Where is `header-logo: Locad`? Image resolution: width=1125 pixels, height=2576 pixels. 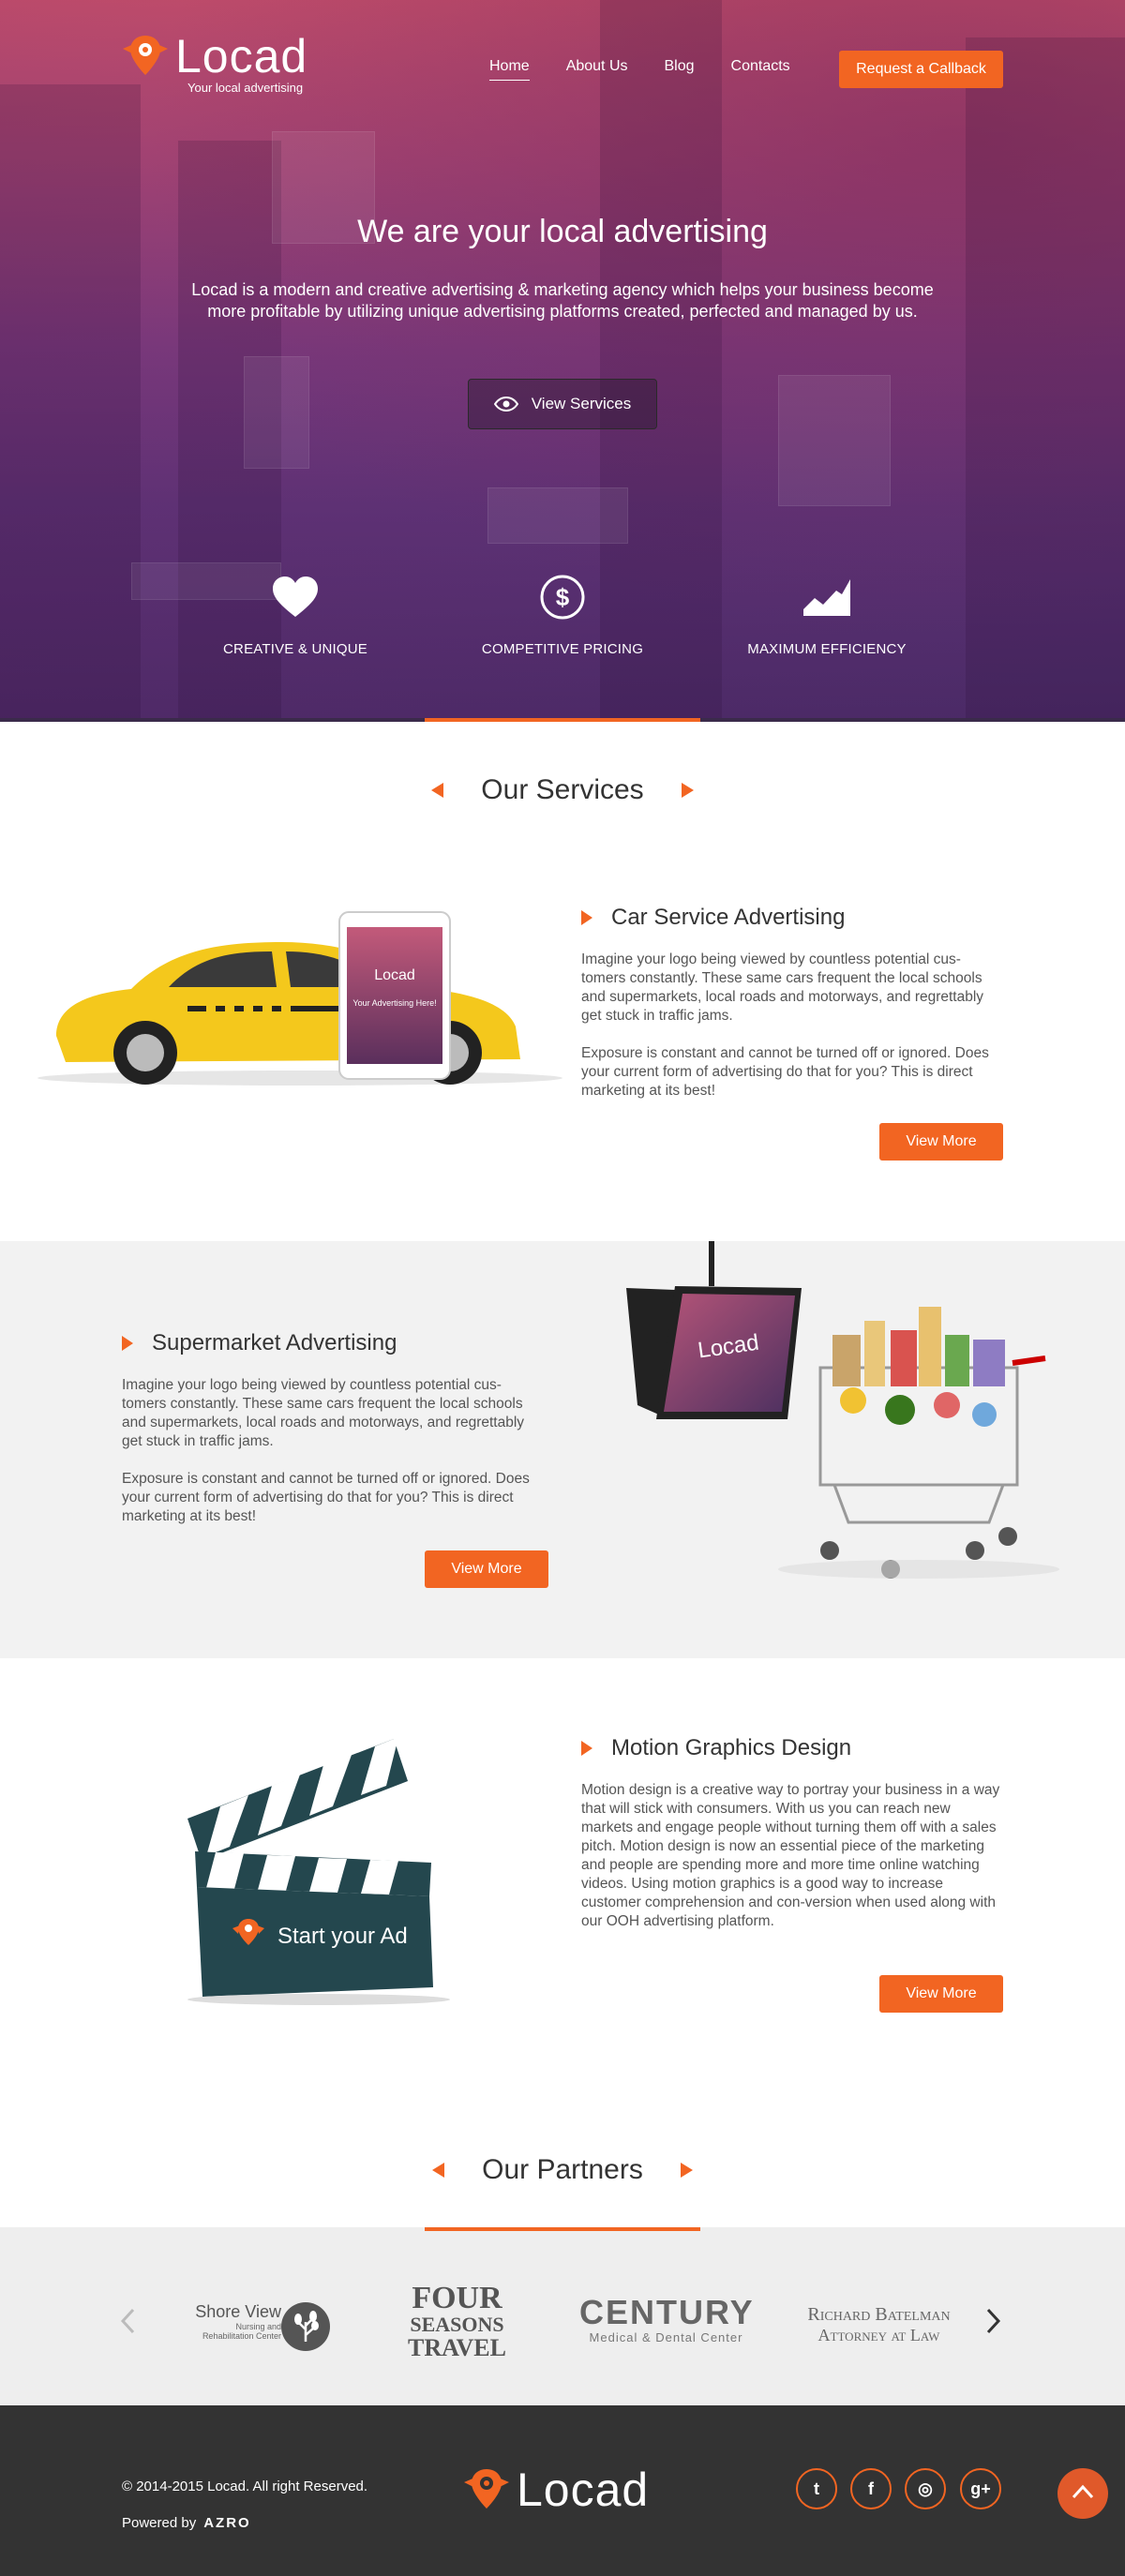
header-logo: Locad is located at coordinates (214, 56).